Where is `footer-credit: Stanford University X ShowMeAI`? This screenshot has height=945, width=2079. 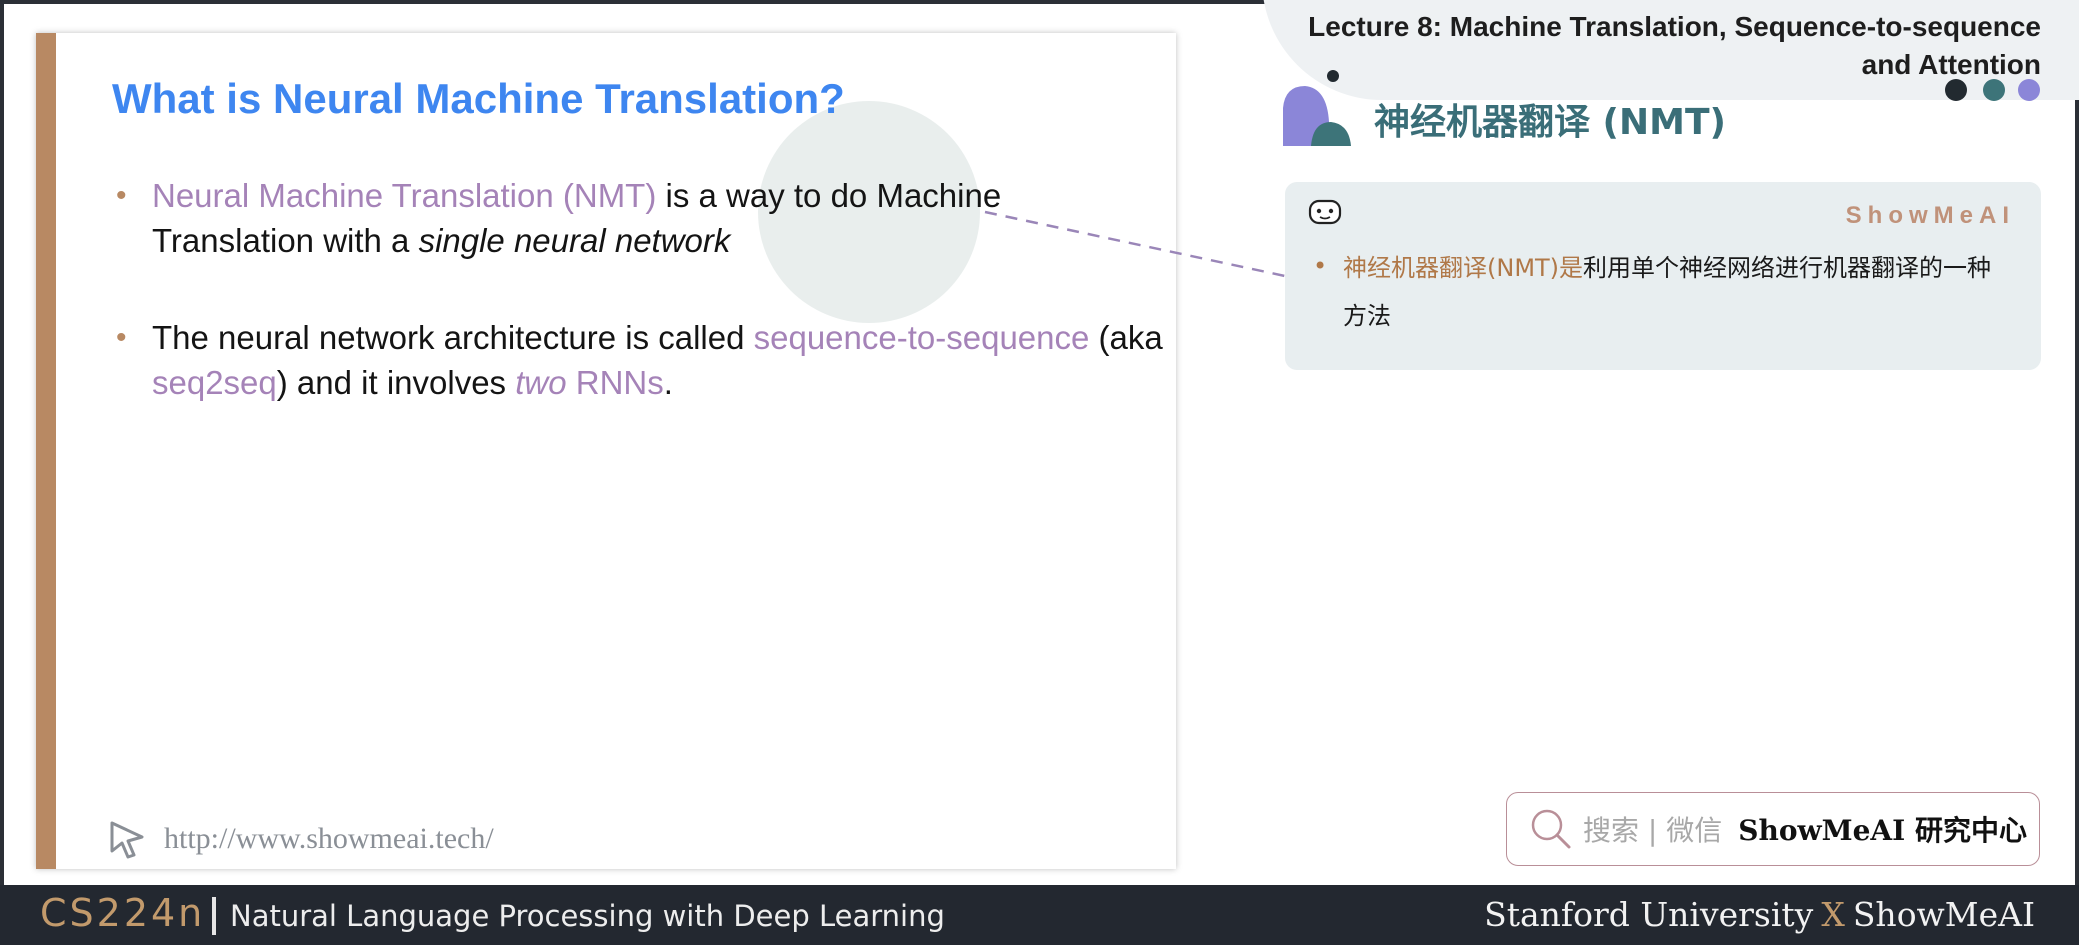 footer-credit: Stanford University X ShowMeAI is located at coordinates (1759, 914).